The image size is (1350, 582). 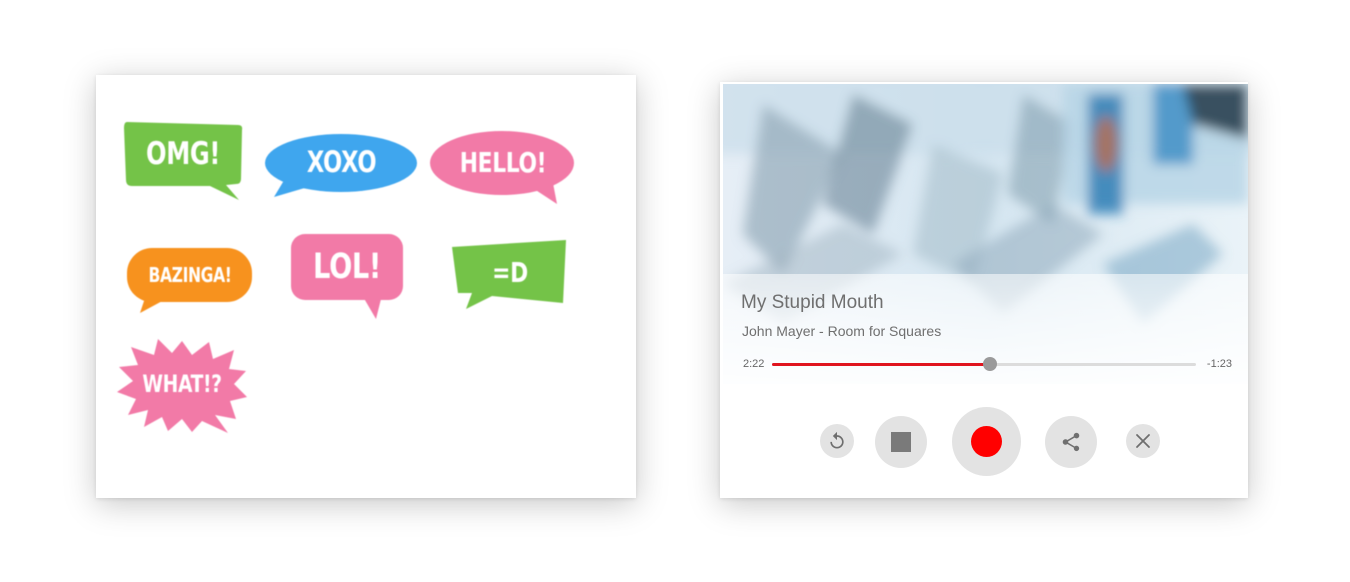 I want to click on sticker-hello: HELLO!, so click(x=503, y=167).